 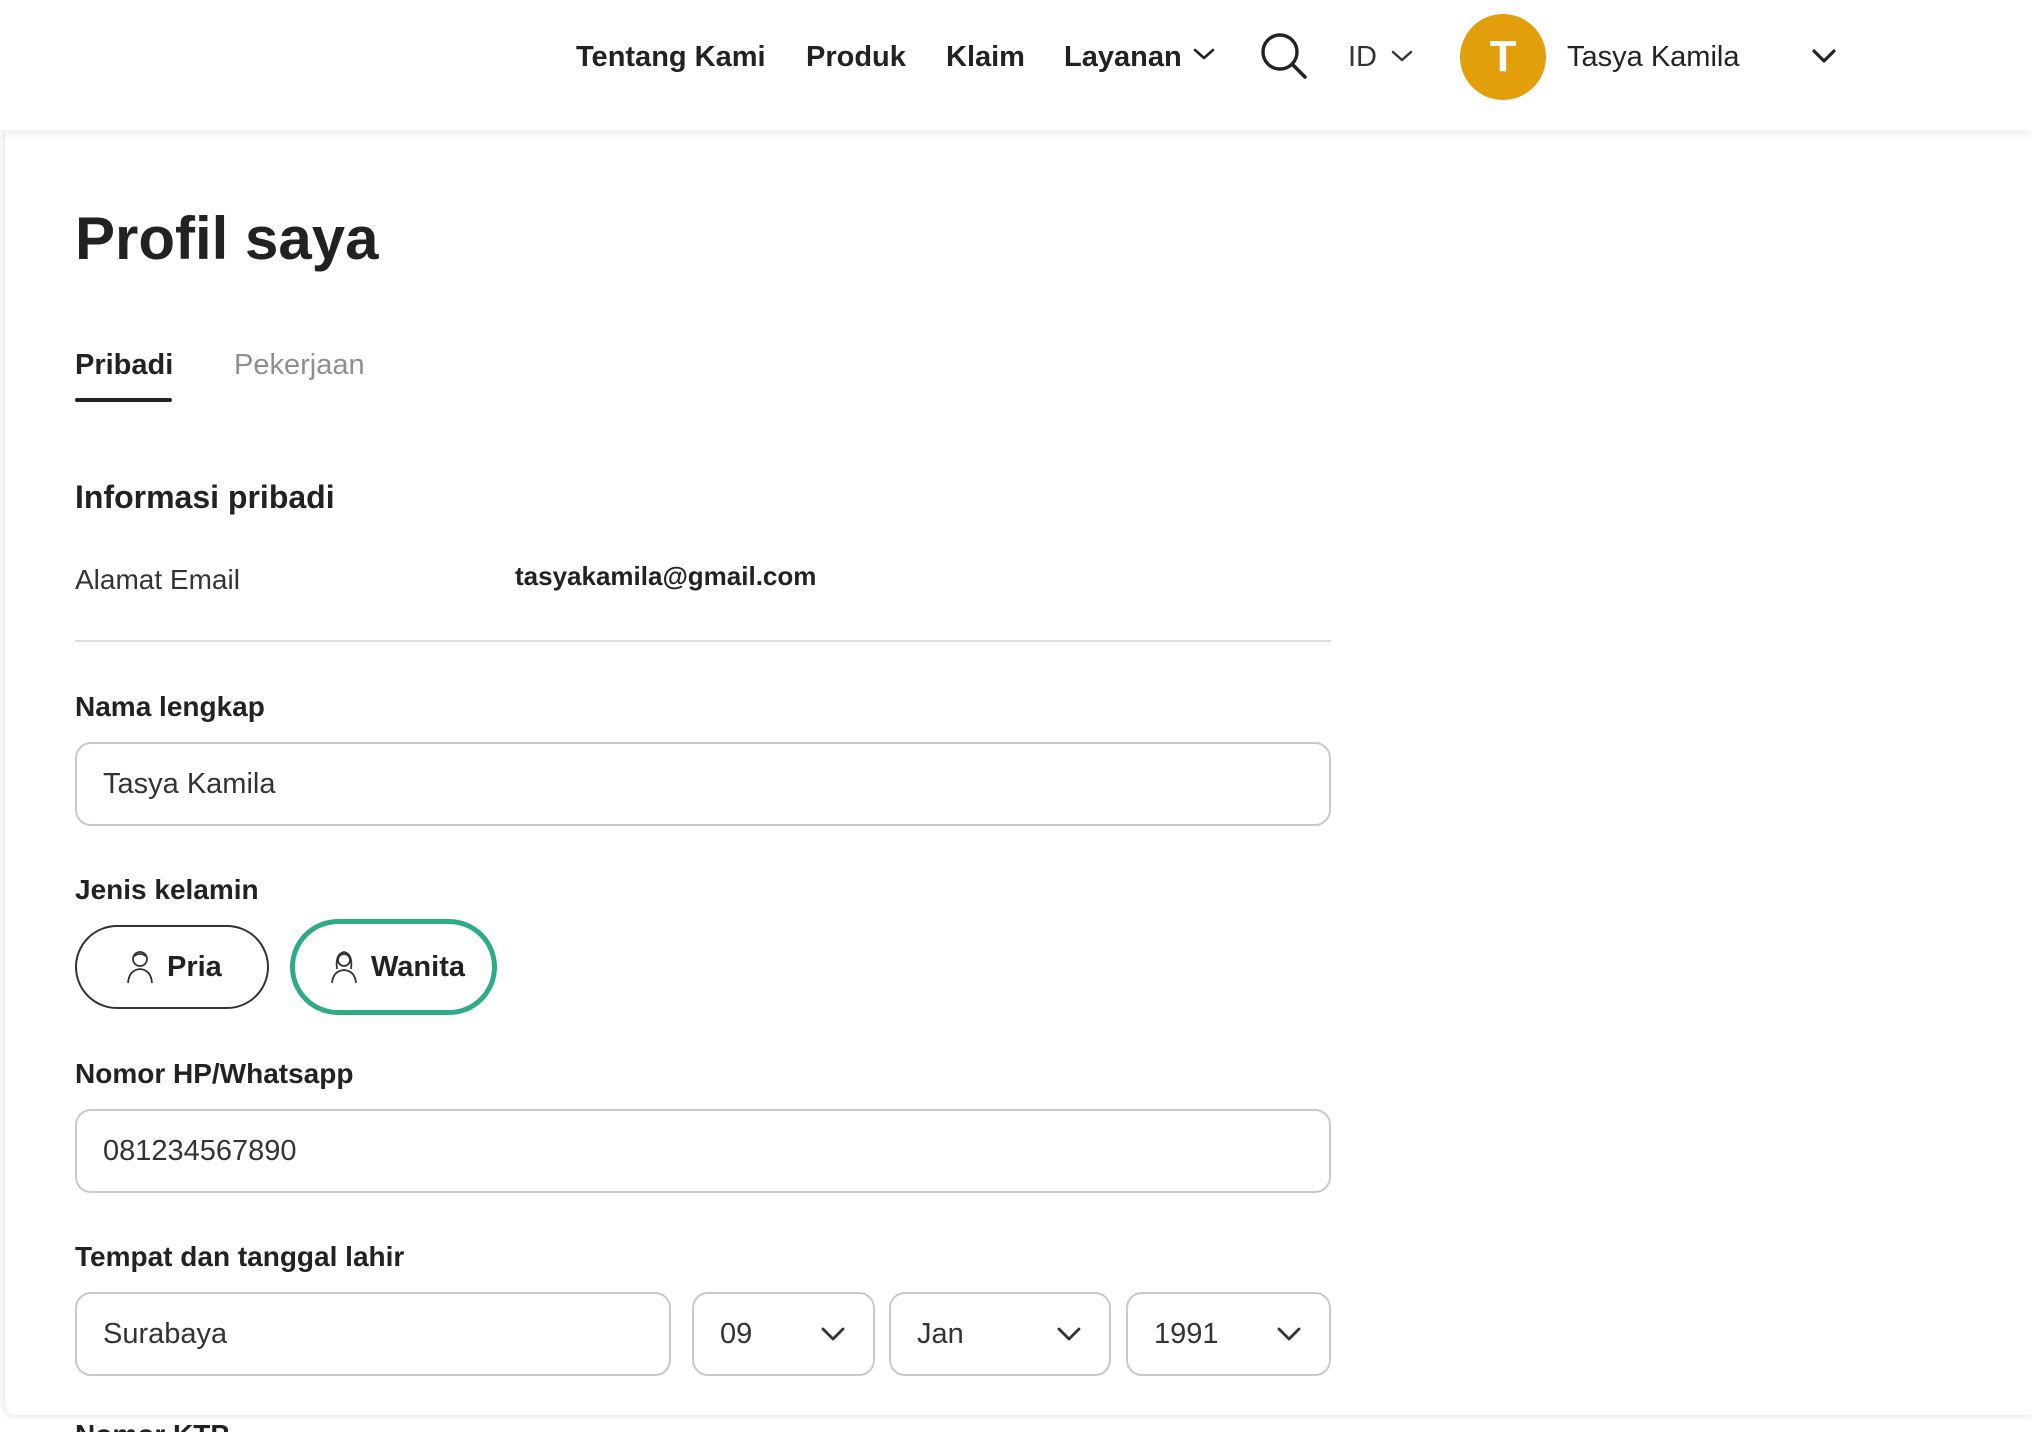 I want to click on gender-option-wanita: Wanita, so click(x=393, y=967).